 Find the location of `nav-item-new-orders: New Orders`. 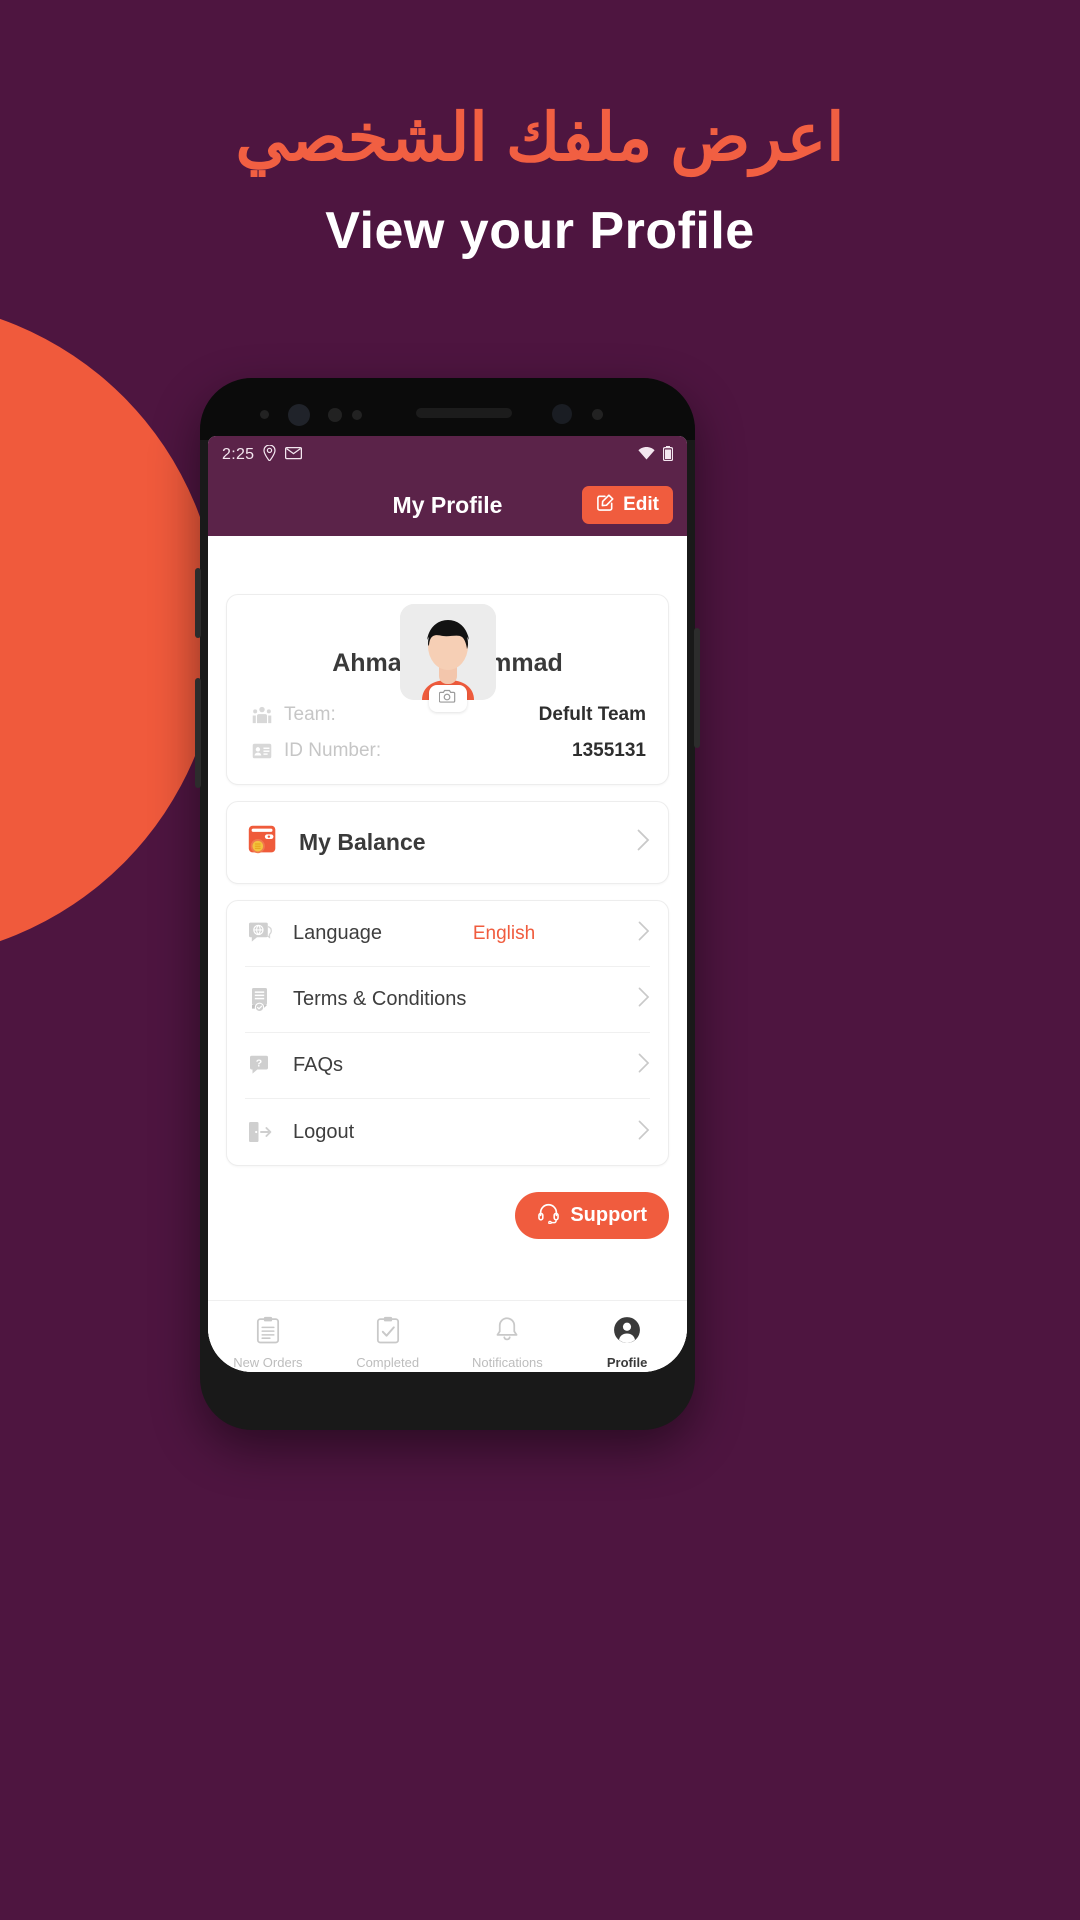

nav-item-new-orders: New Orders is located at coordinates (268, 1343).